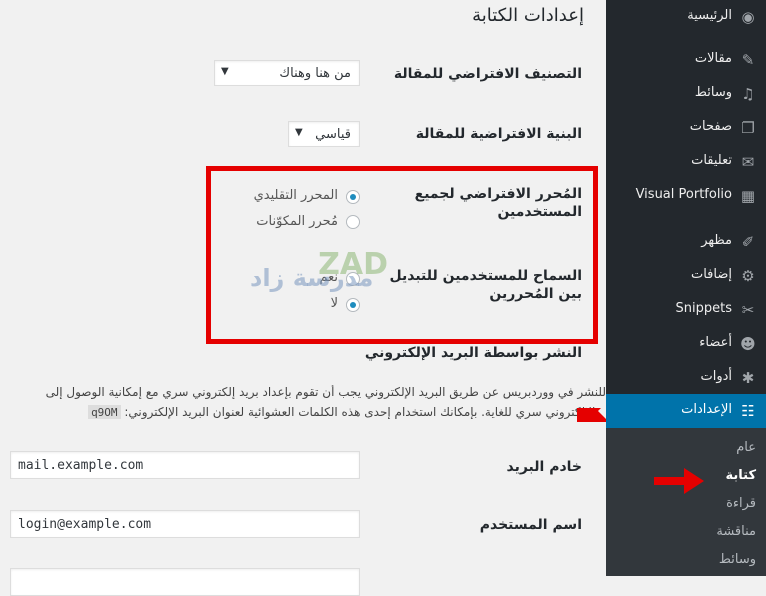  What do you see at coordinates (528, 15) in the screenshot?
I see `page-title: إعدادات الكتابة` at bounding box center [528, 15].